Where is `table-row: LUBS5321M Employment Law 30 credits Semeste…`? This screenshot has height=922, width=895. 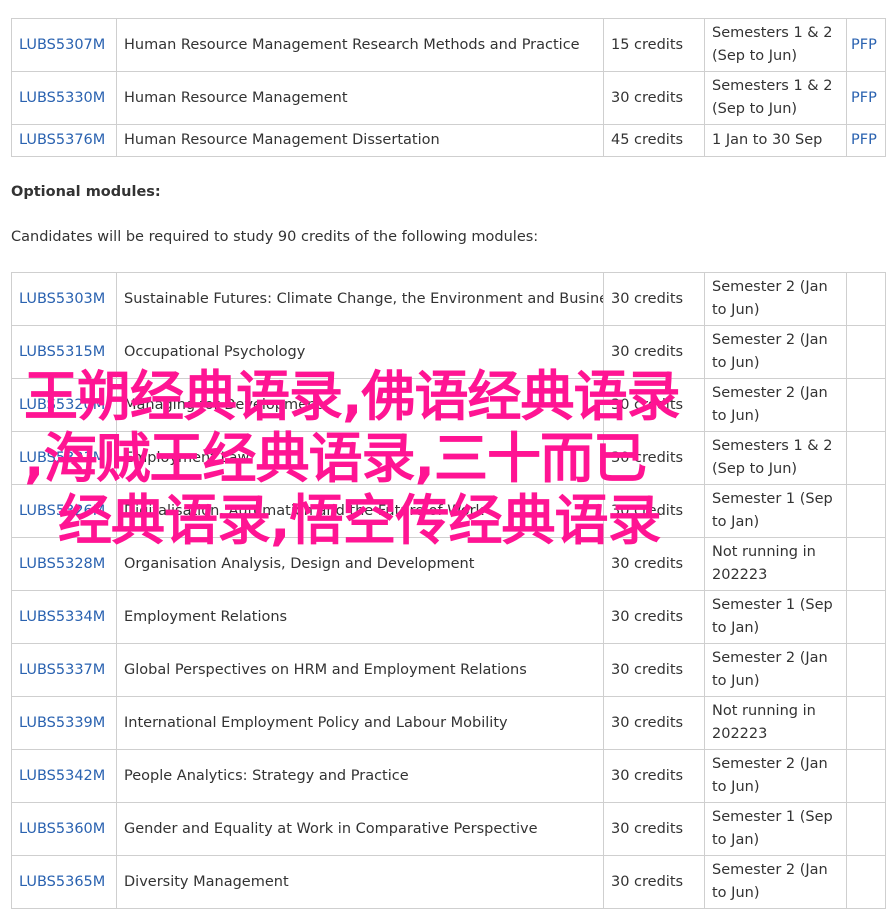
table-row: LUBS5321M Employment Law 30 credits Semeste… is located at coordinates (448, 458).